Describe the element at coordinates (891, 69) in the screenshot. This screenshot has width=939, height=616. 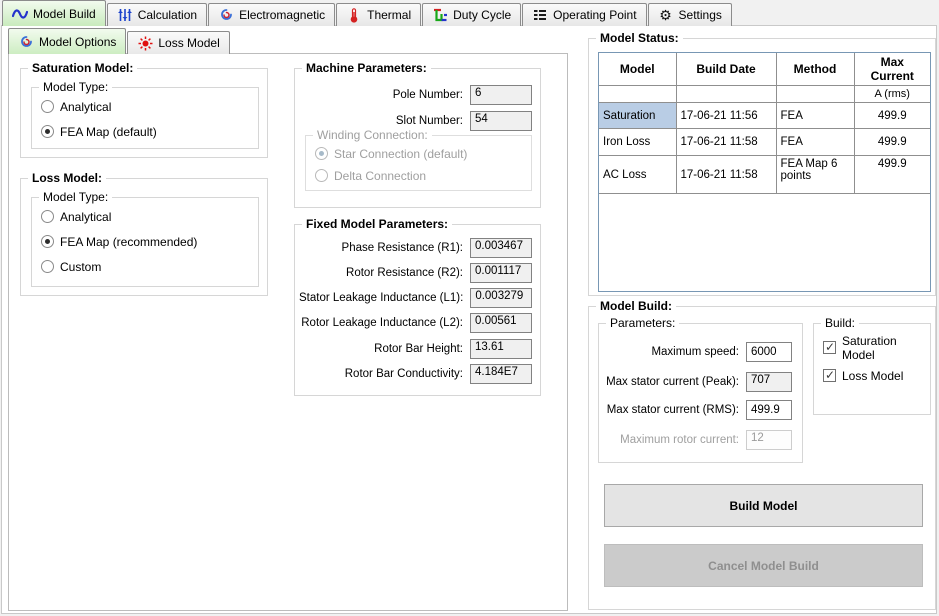
I see `column-header: Max Current` at that location.